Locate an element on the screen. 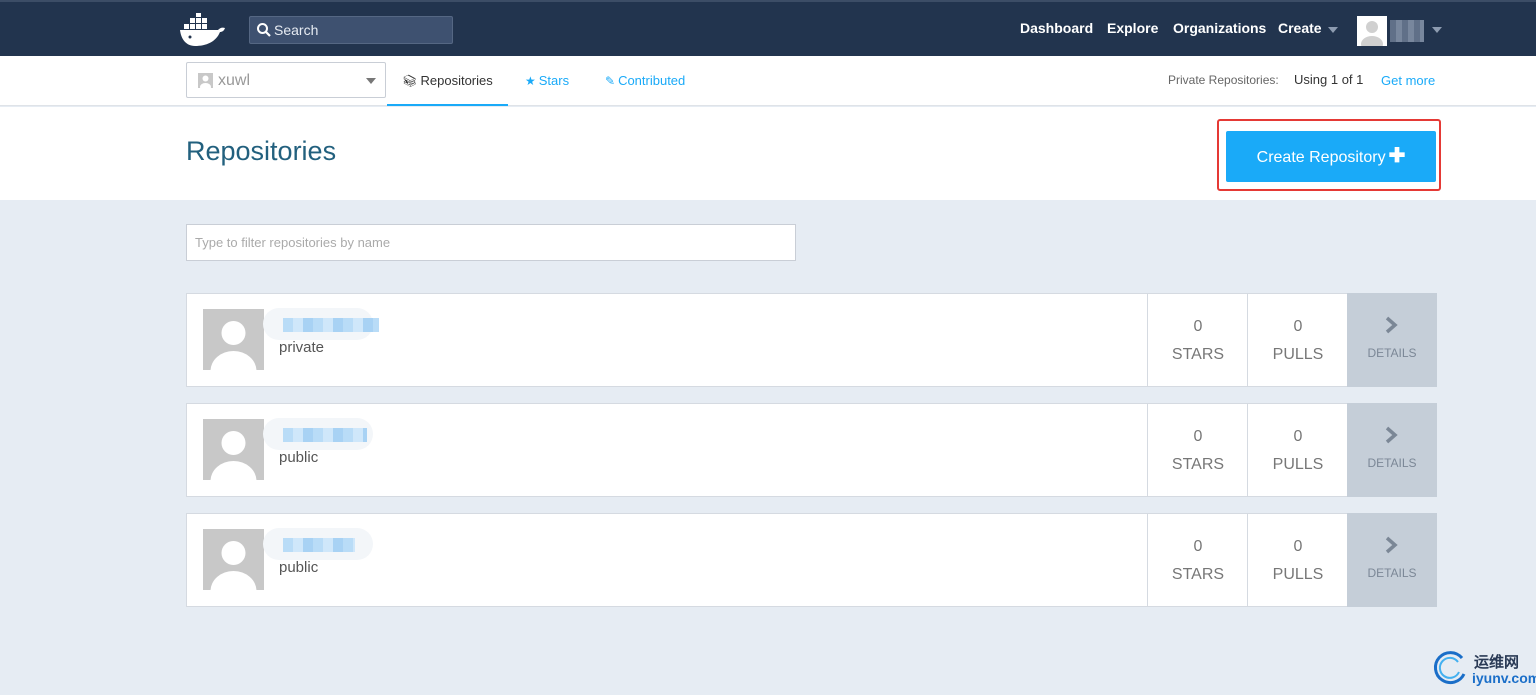 Image resolution: width=1536 pixels, height=695 pixels. repository-filter-input is located at coordinates (491, 242).